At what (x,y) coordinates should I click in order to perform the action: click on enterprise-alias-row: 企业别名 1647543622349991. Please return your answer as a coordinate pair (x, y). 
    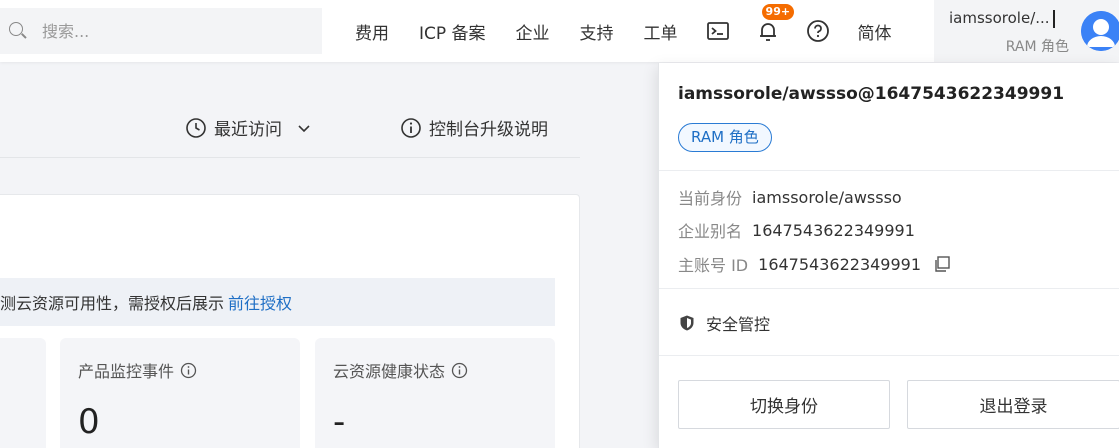
    Looking at the image, I should click on (796, 230).